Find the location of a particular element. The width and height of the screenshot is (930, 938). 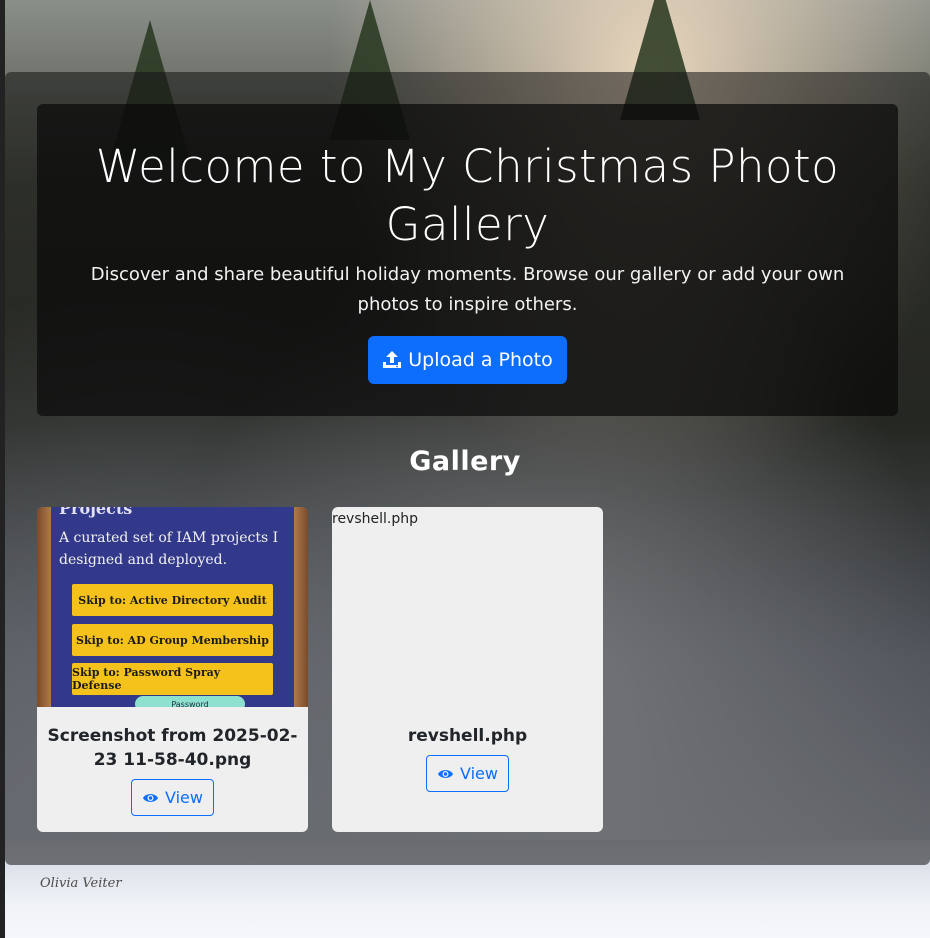

photo-title: revshell.php is located at coordinates (467, 736).